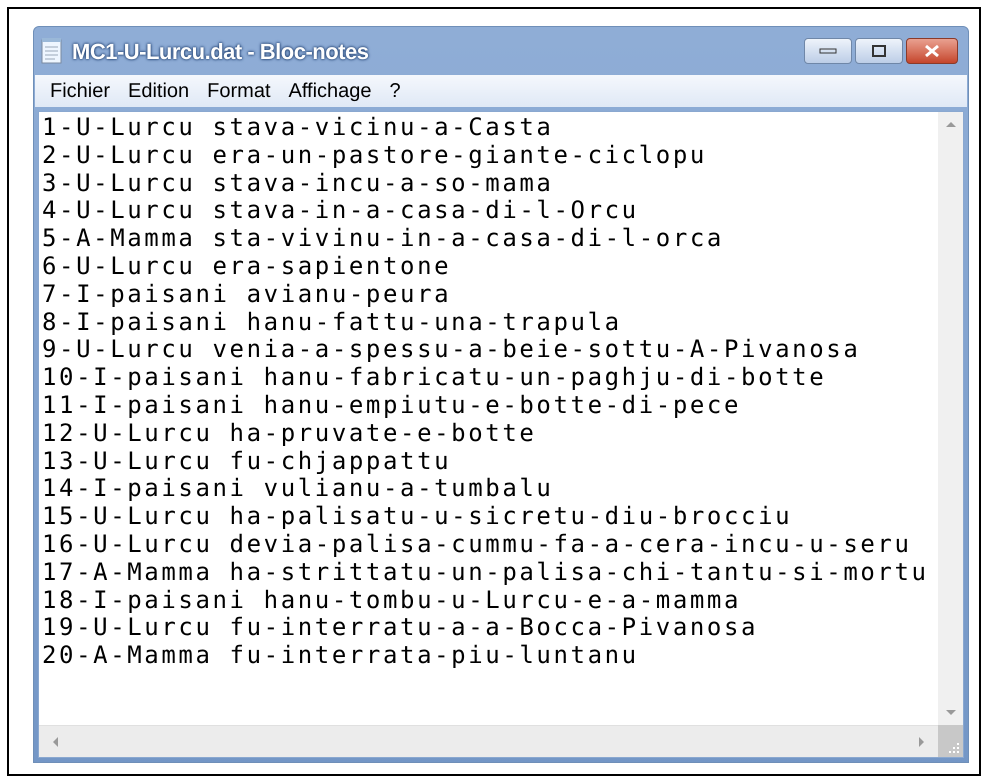 This screenshot has height=783, width=988. What do you see at coordinates (395, 91) in the screenshot?
I see `menu-item: ?` at bounding box center [395, 91].